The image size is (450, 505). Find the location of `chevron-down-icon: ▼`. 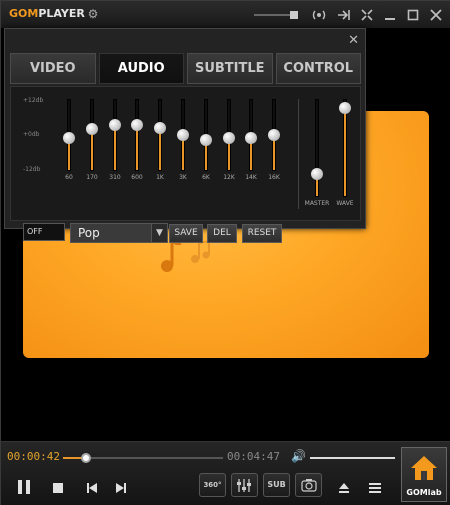

chevron-down-icon: ▼ is located at coordinates (159, 233).